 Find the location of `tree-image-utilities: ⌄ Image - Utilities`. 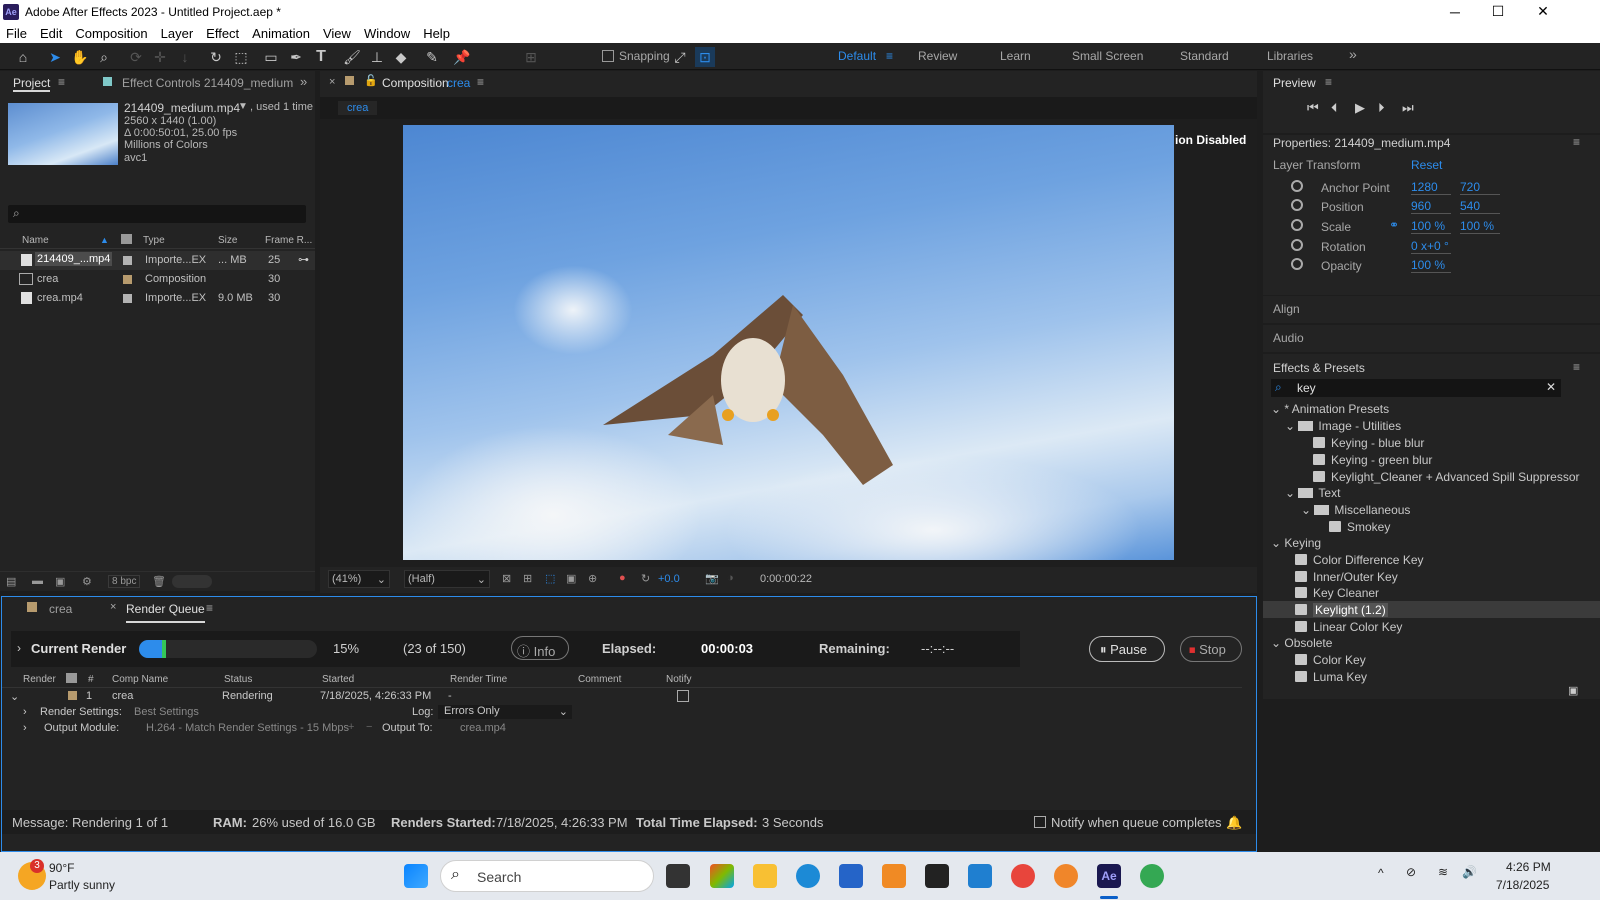

tree-image-utilities: ⌄ Image - Utilities is located at coordinates (1343, 426).